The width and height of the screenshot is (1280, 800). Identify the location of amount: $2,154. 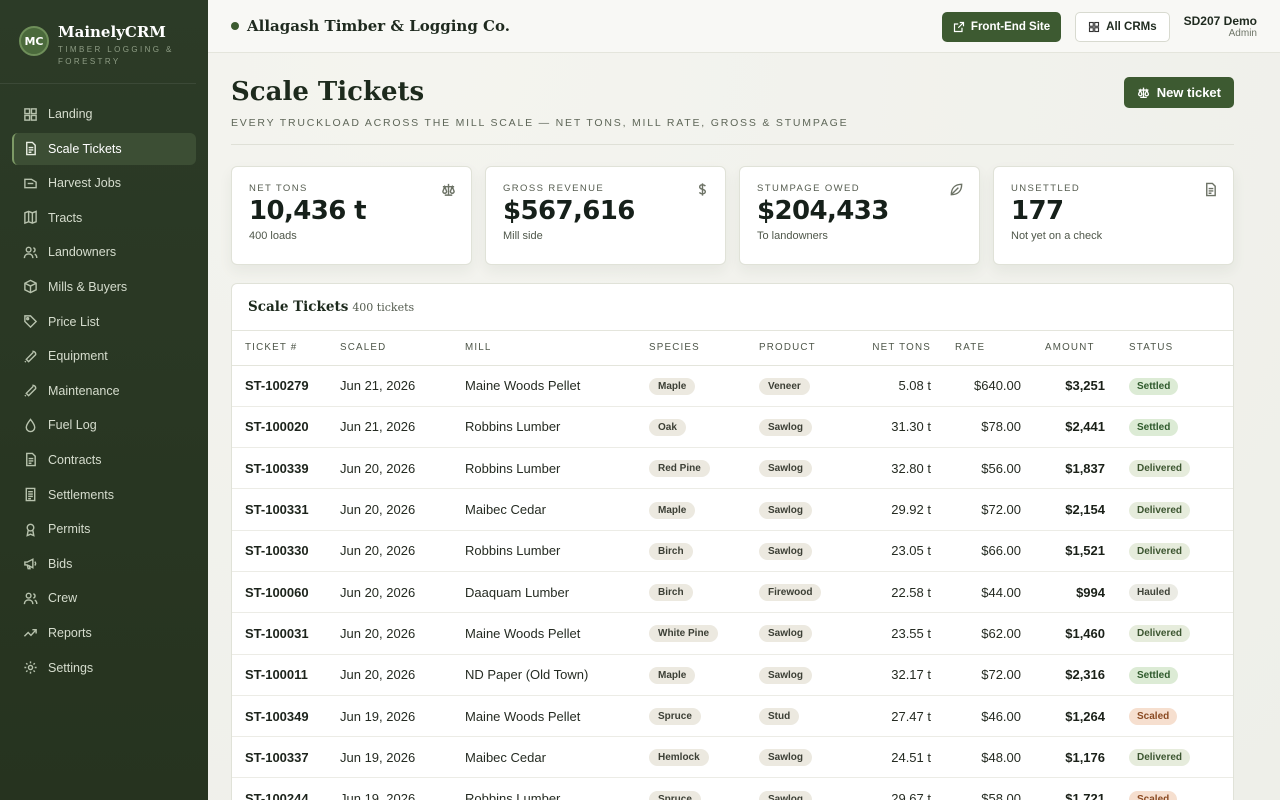
(1063, 509).